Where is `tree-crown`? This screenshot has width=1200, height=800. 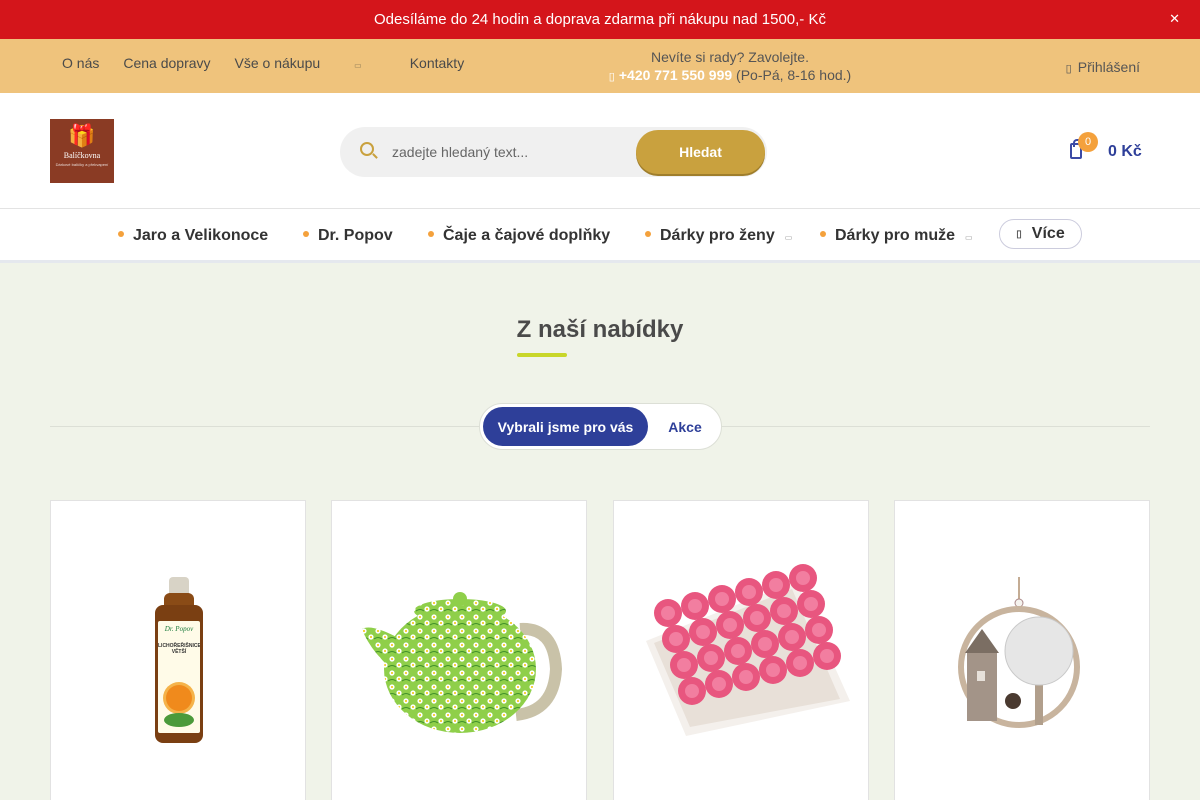
tree-crown is located at coordinates (1039, 651).